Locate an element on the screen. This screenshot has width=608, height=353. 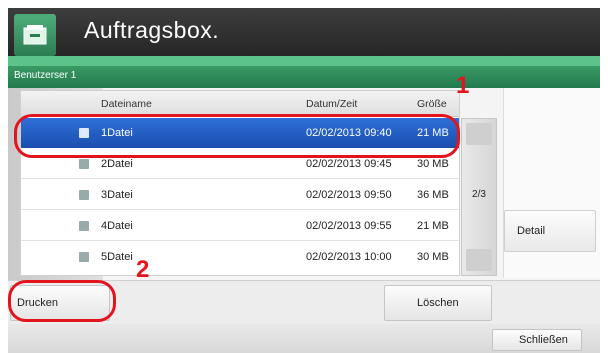
table-row: 4Datei 02/02/2013 09:55 21 MB is located at coordinates (240, 226).